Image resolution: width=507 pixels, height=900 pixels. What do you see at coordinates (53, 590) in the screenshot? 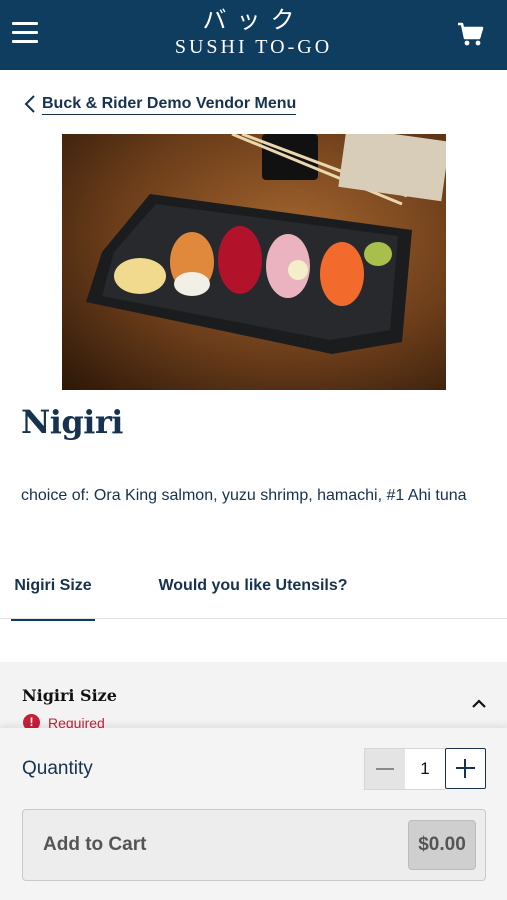
I see `tab-nigiri-size: Nigiri Size` at bounding box center [53, 590].